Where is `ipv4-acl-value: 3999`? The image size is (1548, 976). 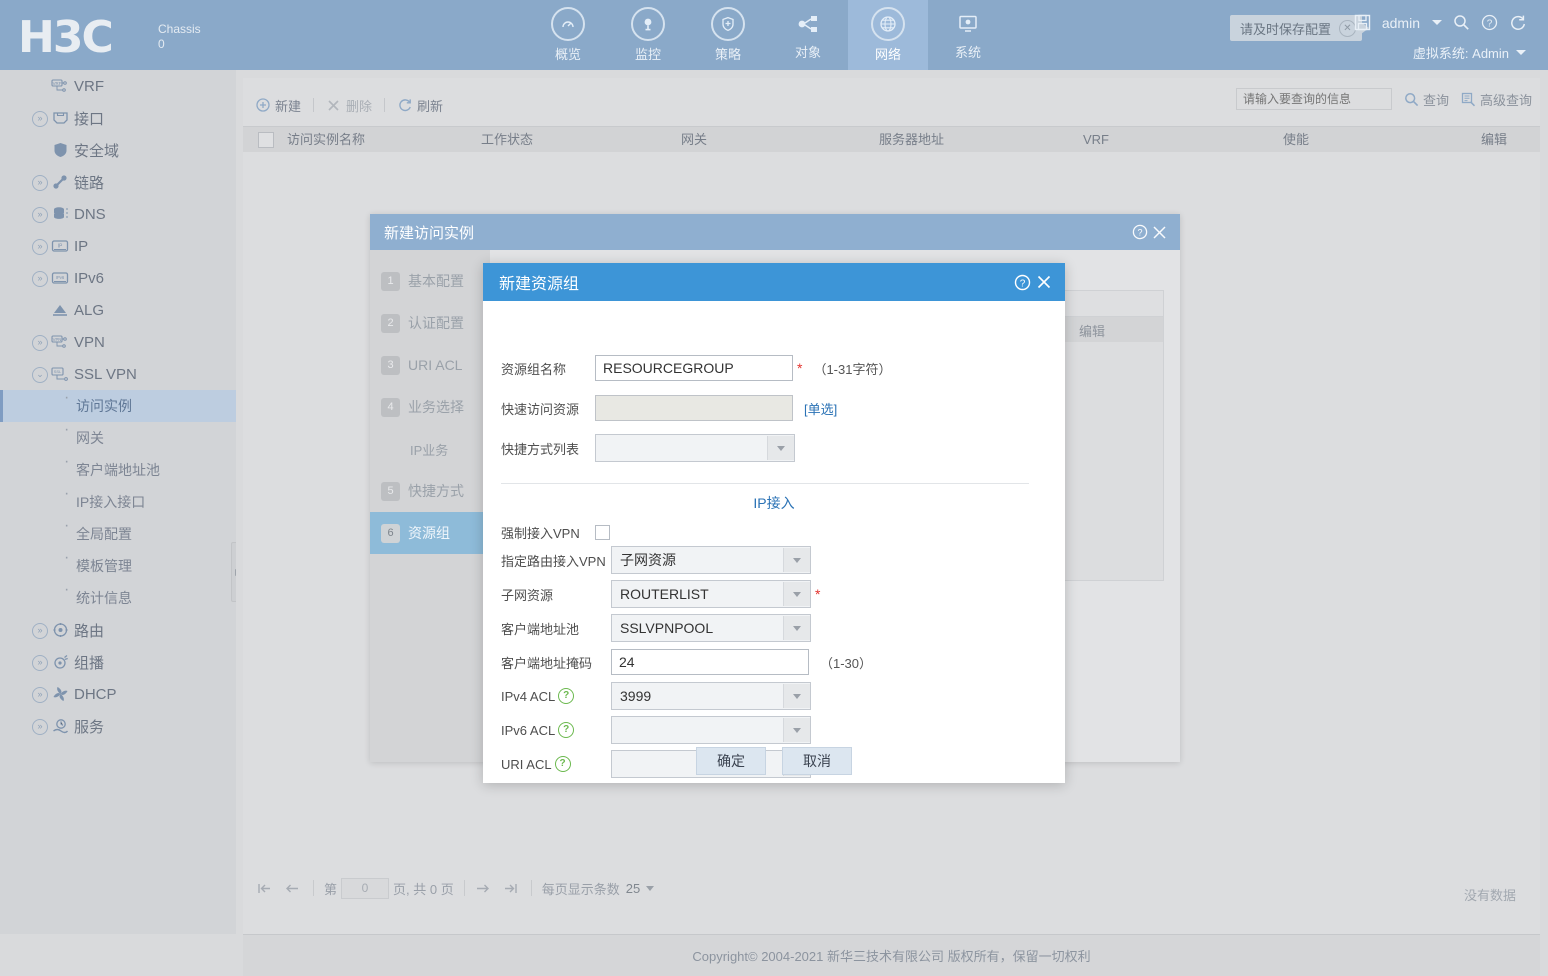 ipv4-acl-value: 3999 is located at coordinates (636, 696).